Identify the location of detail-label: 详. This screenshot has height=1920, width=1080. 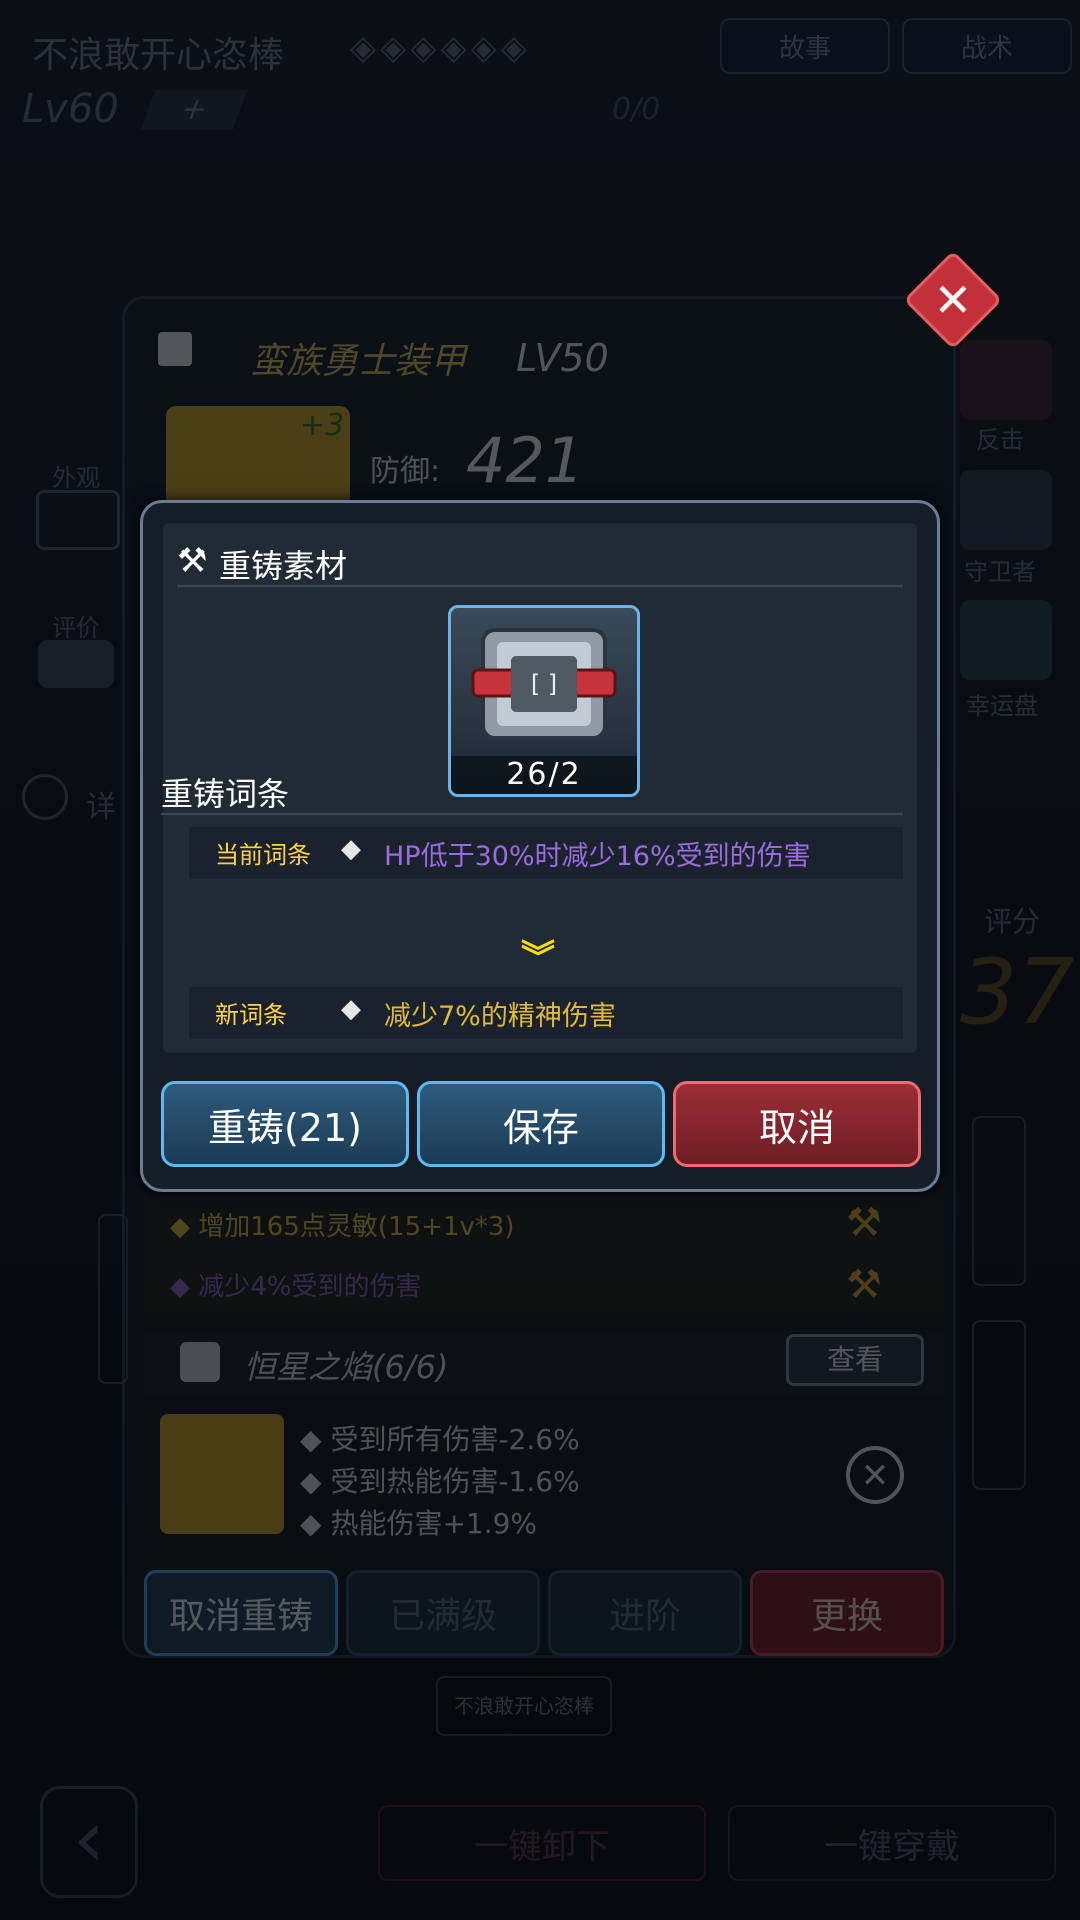
(101, 807).